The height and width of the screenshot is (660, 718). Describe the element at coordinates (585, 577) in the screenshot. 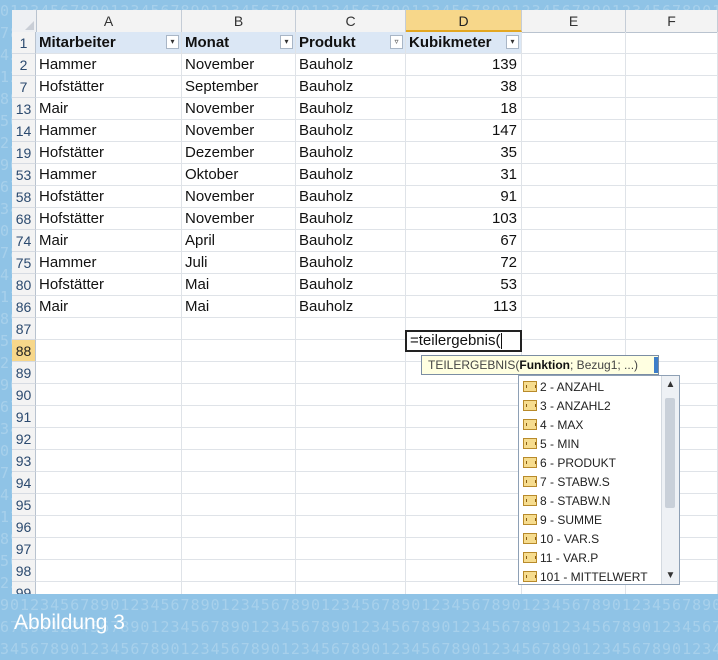

I see `autocomplete-item: 101 - MITTELWERT` at that location.